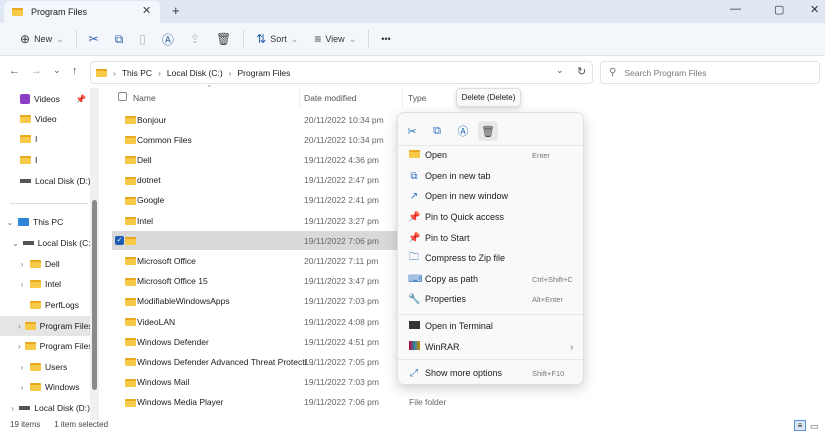 The width and height of the screenshot is (825, 432). What do you see at coordinates (45, 264) in the screenshot?
I see `sidebar-item: › Dell` at bounding box center [45, 264].